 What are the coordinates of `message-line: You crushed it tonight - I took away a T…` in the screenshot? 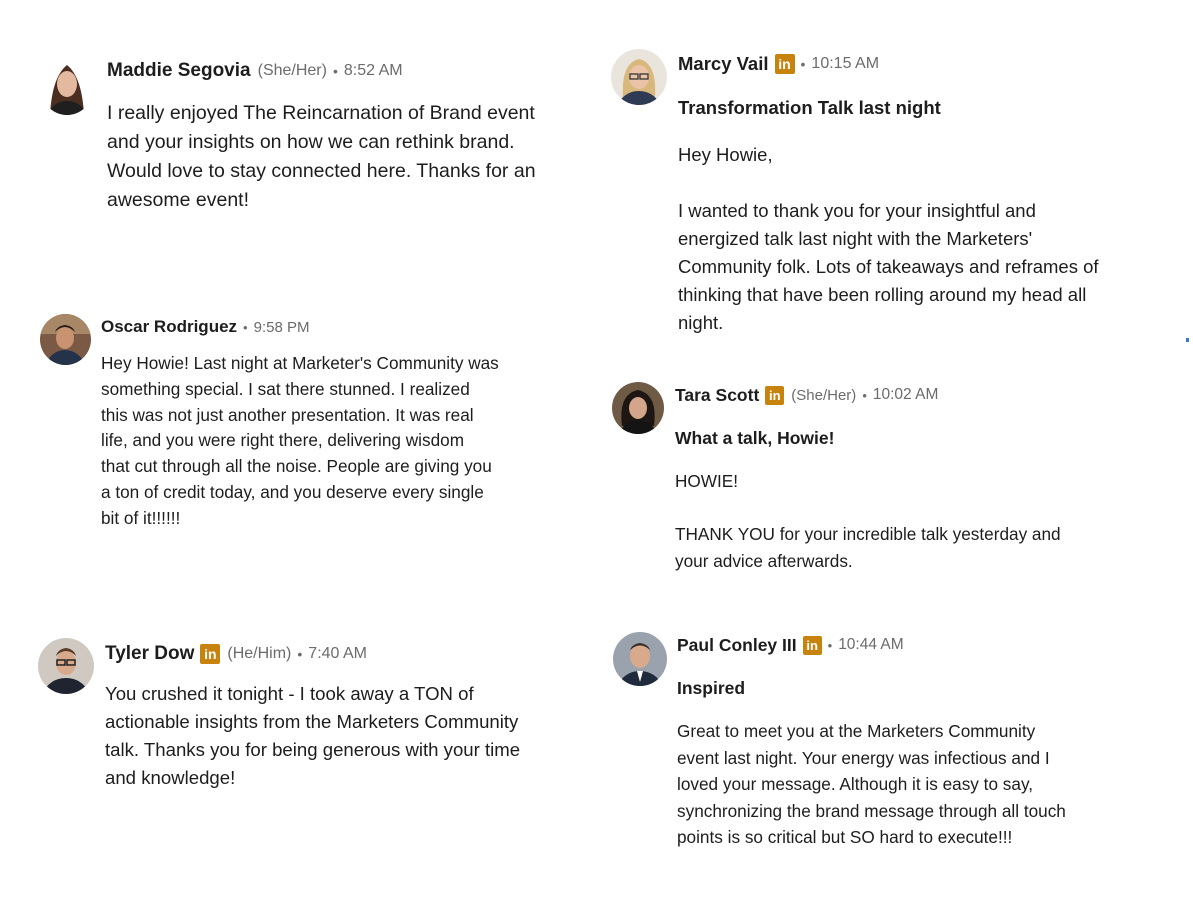 It's located at (289, 693).